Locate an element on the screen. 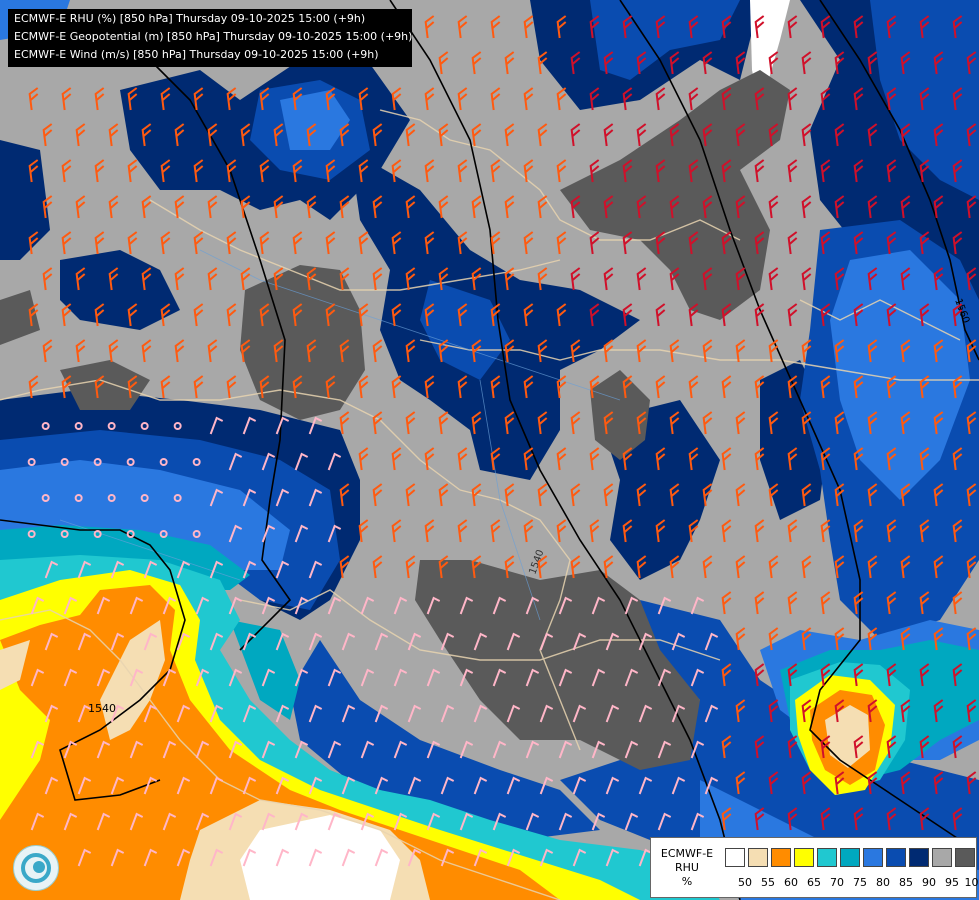  legend-variable: RHU is located at coordinates (687, 867).